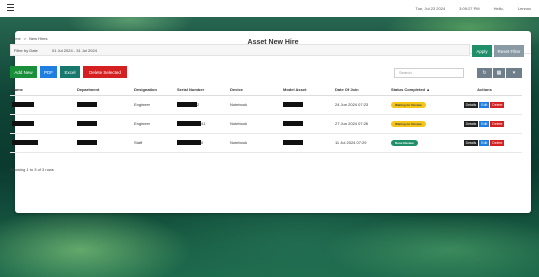  Describe the element at coordinates (202, 142) in the screenshot. I see `serial-suffix: 0` at that location.